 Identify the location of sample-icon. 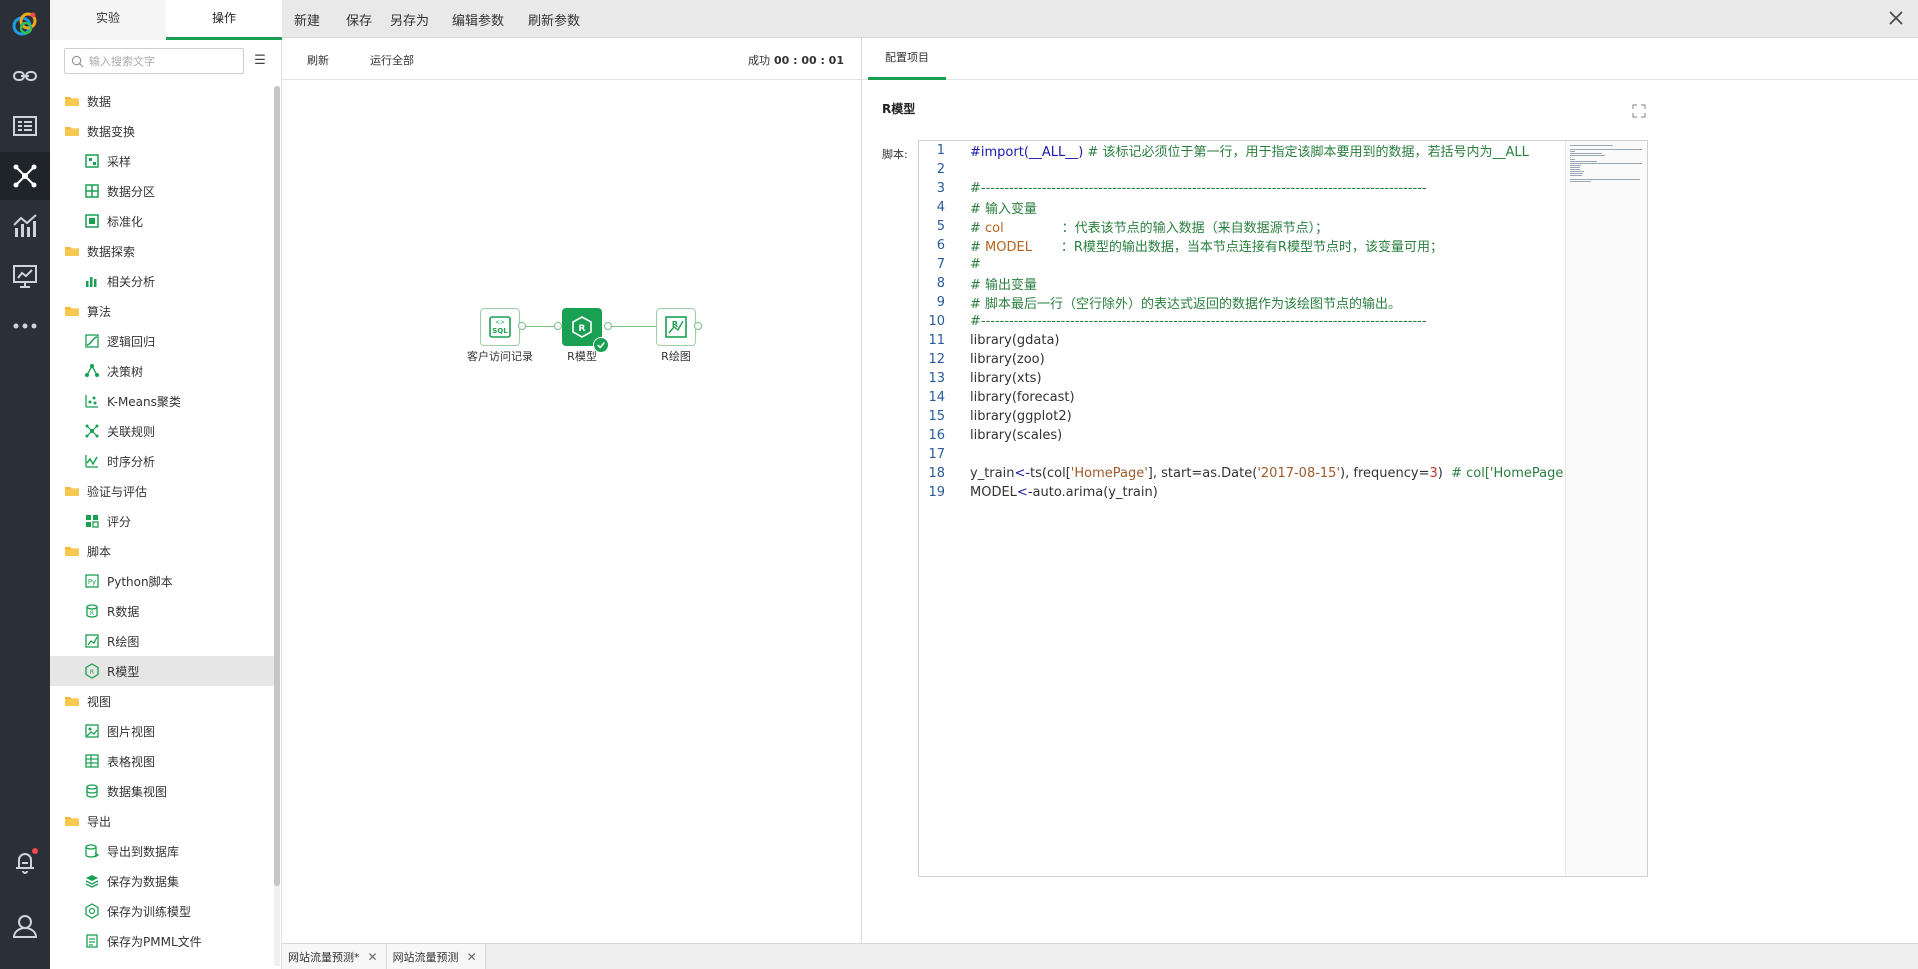
(92, 161).